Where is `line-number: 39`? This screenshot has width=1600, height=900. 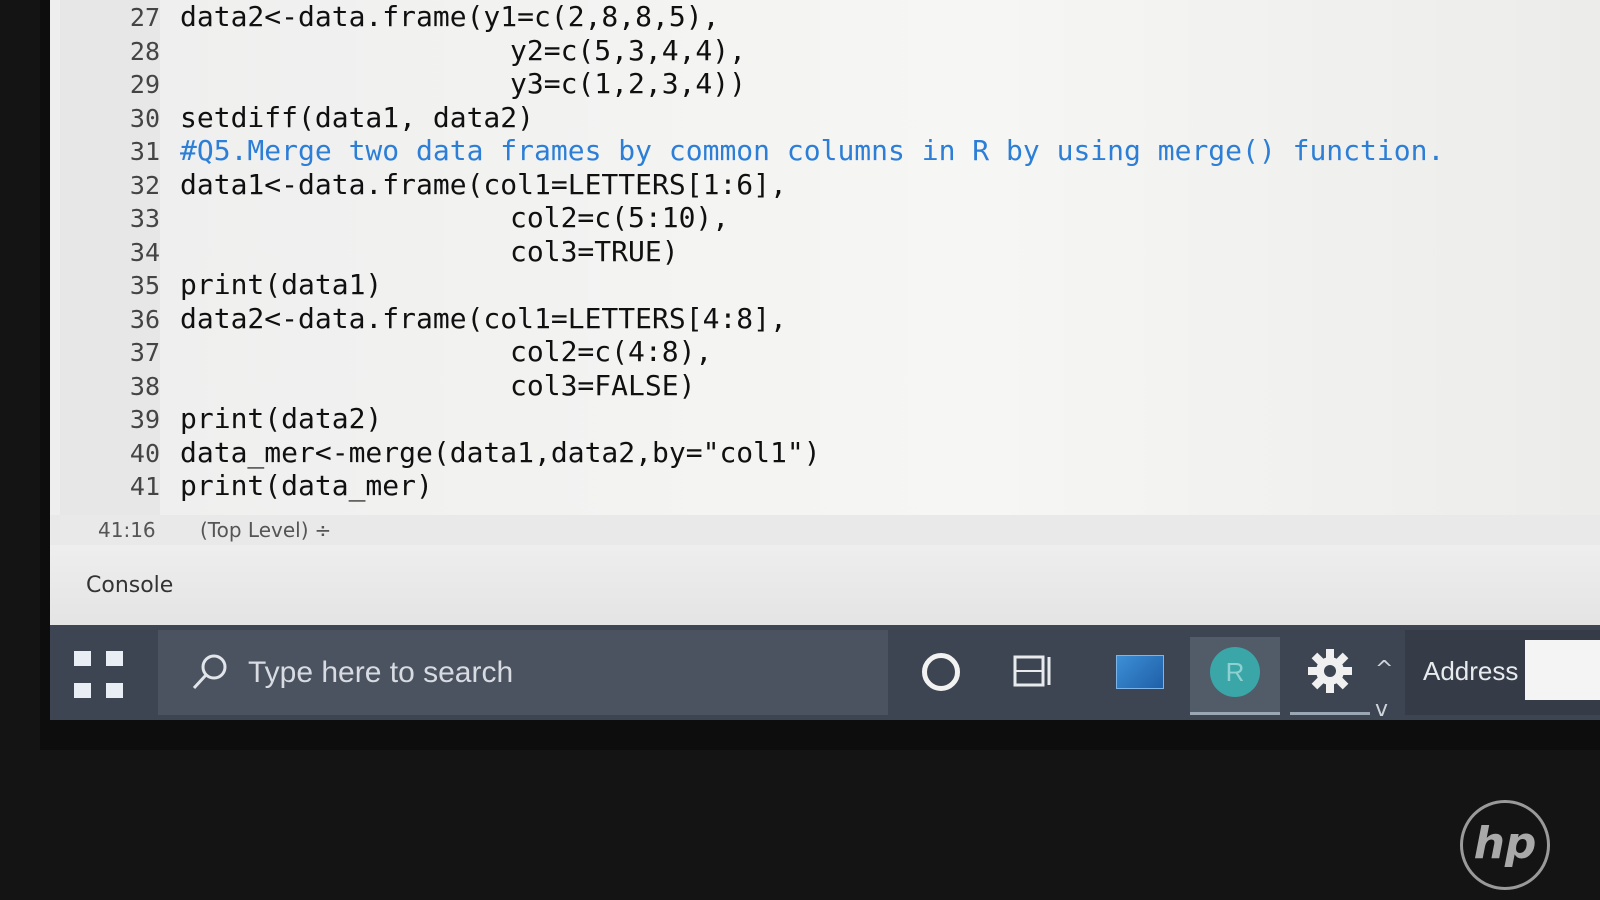
line-number: 39 is located at coordinates (144, 419).